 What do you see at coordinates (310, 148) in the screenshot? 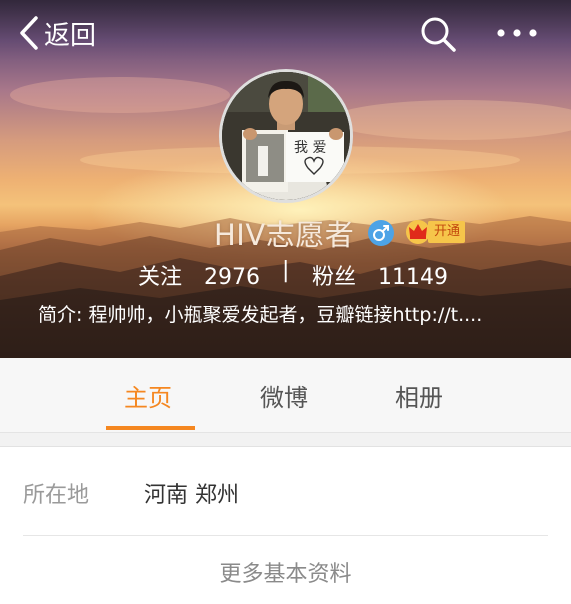
I see `svg-text: 我 爱` at bounding box center [310, 148].